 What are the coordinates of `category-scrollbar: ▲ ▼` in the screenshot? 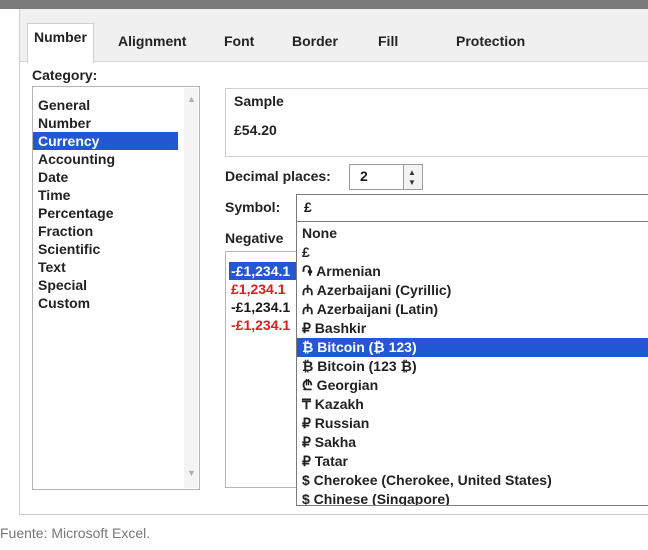 It's located at (191, 288).